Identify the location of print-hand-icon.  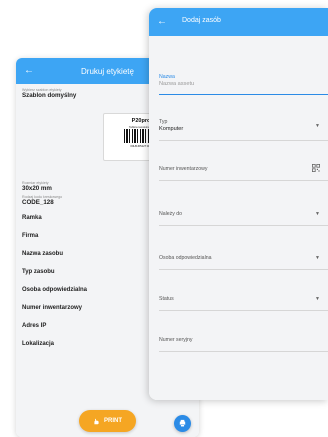
(96, 421).